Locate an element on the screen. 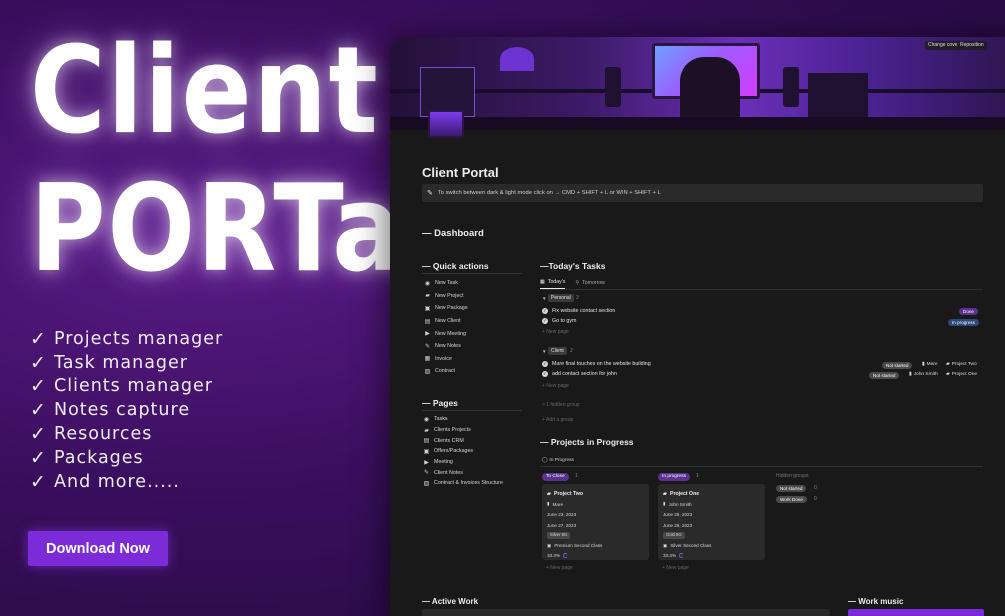 The width and height of the screenshot is (1005, 616). page-link-client-notes: ✎ Client Notes is located at coordinates (463, 472).